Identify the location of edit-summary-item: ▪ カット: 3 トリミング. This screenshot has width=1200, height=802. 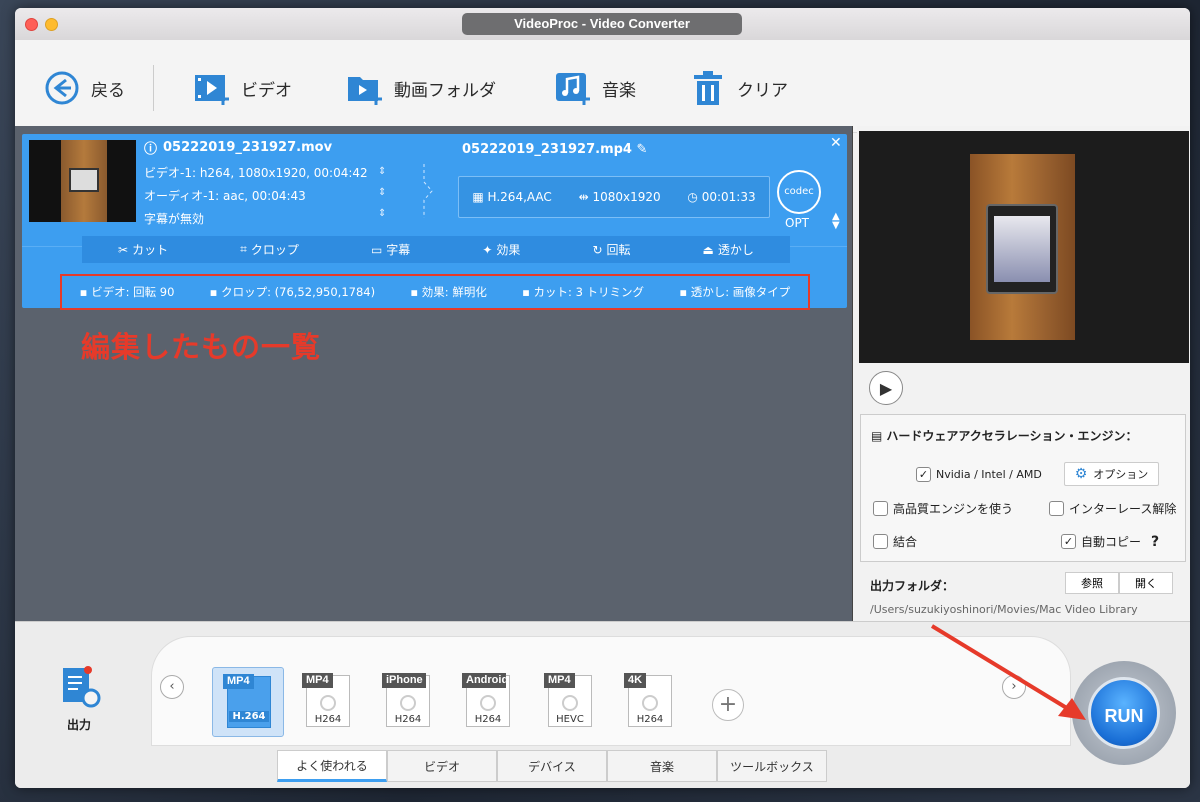
(583, 292).